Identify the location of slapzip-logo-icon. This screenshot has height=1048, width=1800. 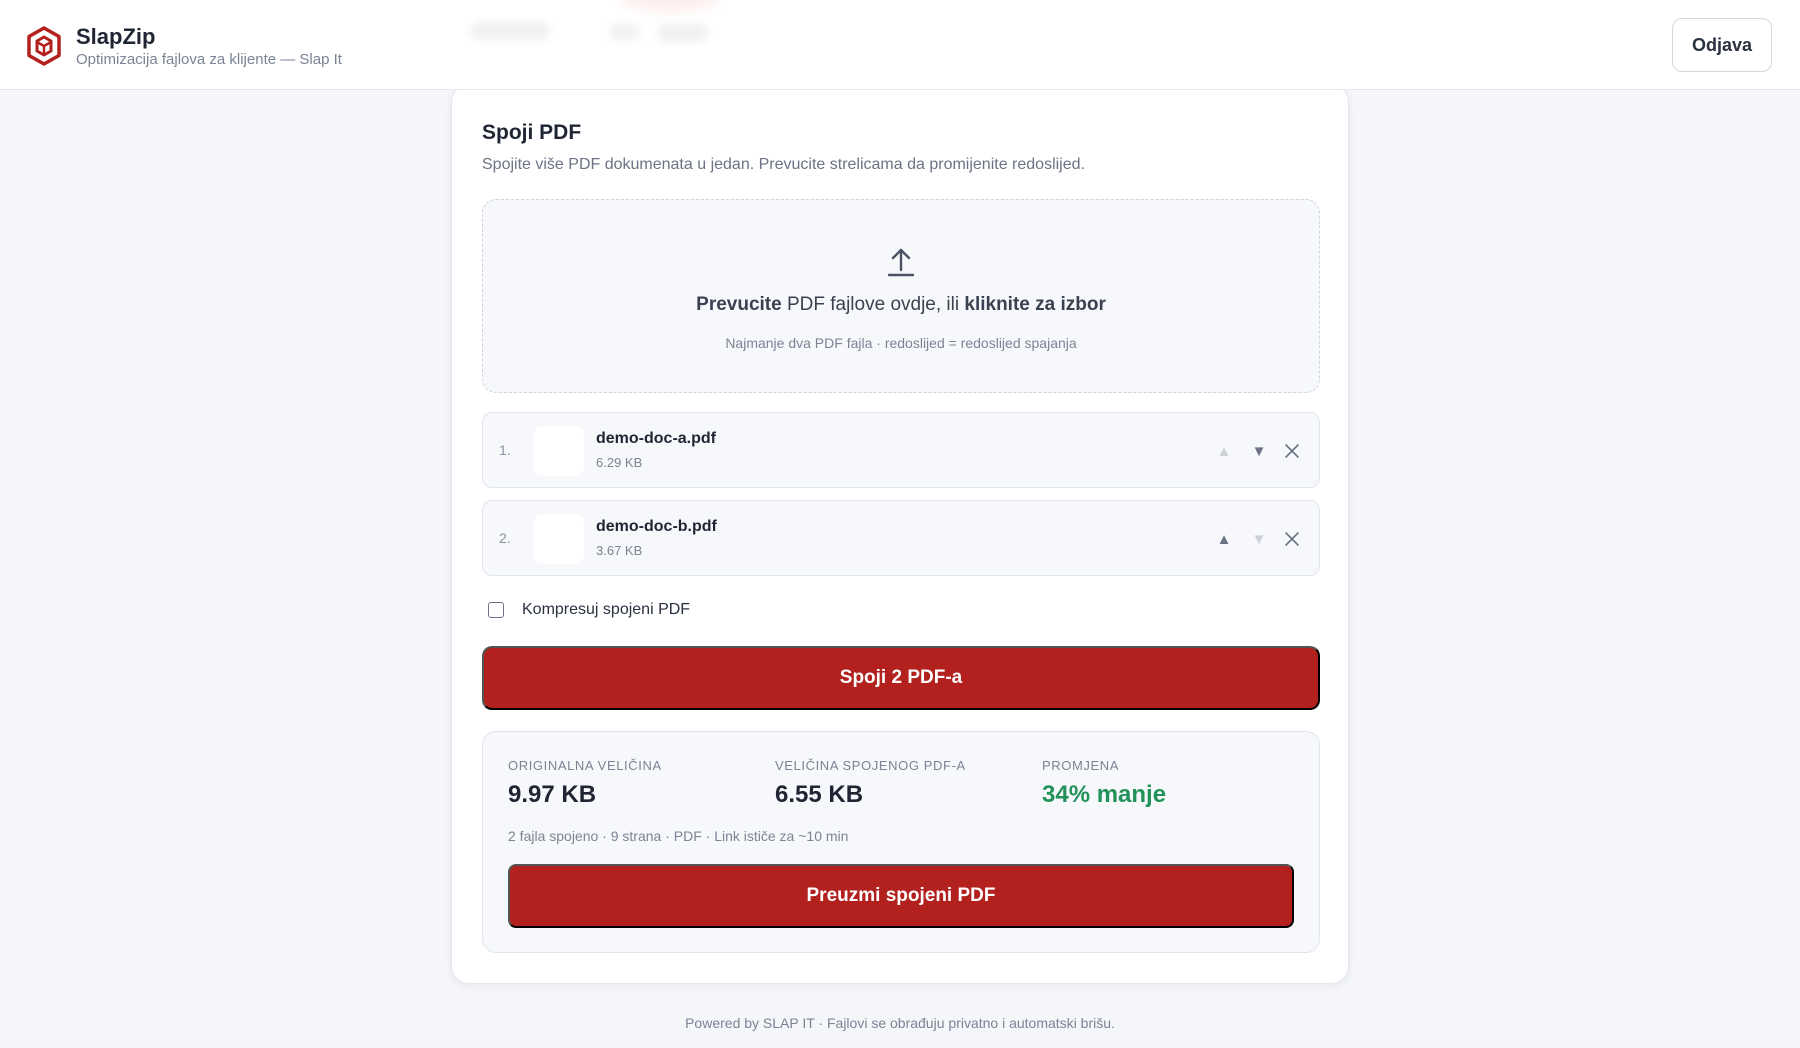
(44, 46).